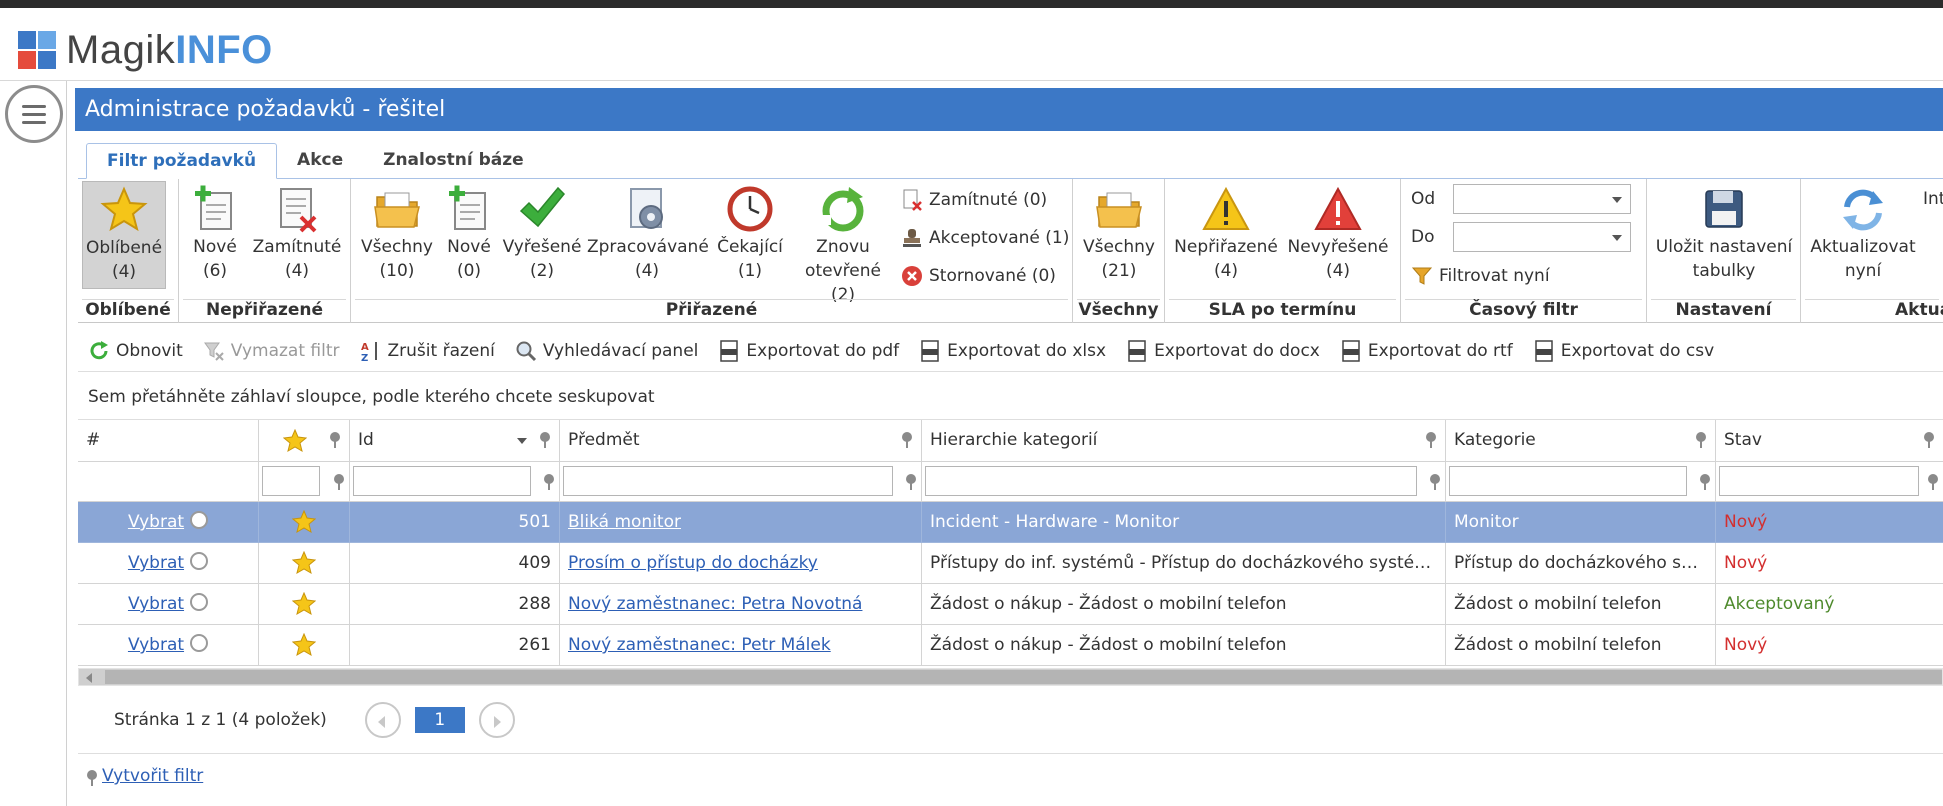 The height and width of the screenshot is (806, 1943). What do you see at coordinates (297, 235) in the screenshot?
I see `unassigned-rejected-button: Zamítnuté (4)` at bounding box center [297, 235].